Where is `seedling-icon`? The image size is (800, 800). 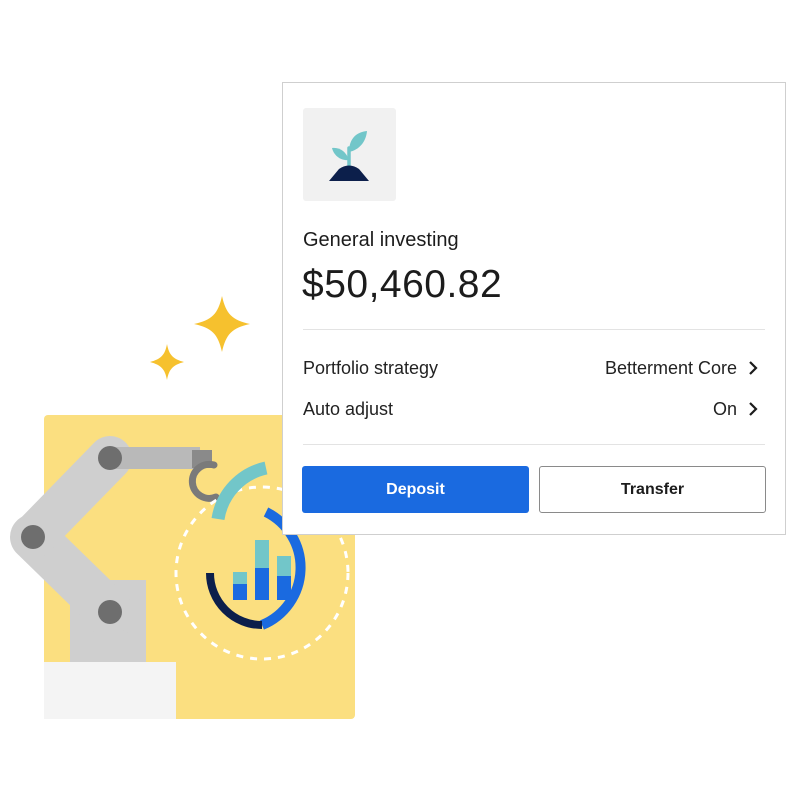
seedling-icon is located at coordinates (349, 156).